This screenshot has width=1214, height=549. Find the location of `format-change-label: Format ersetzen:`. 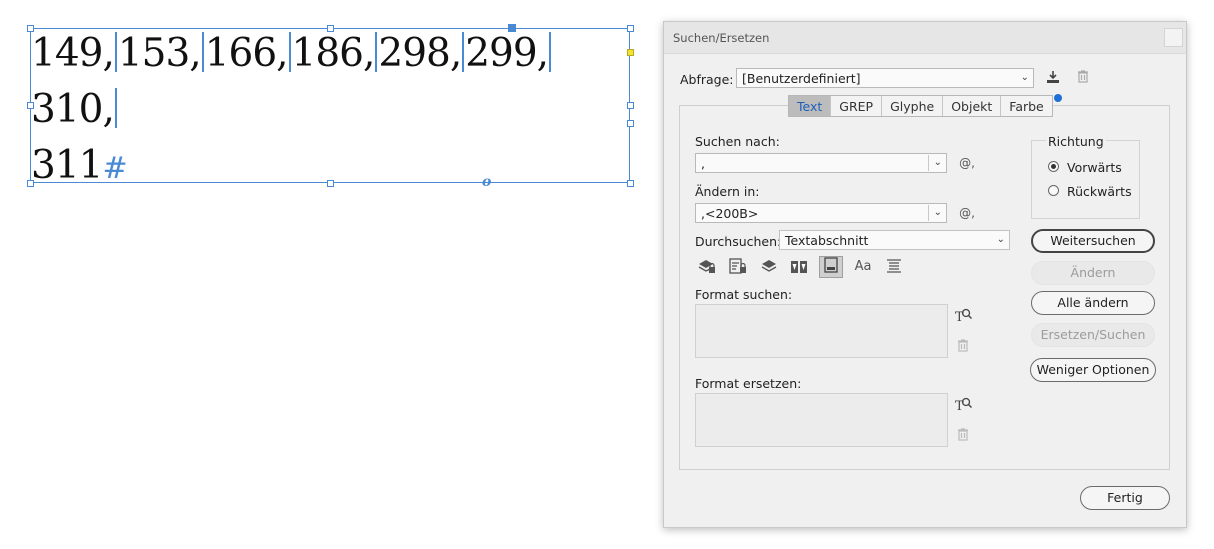

format-change-label: Format ersetzen: is located at coordinates (748, 383).